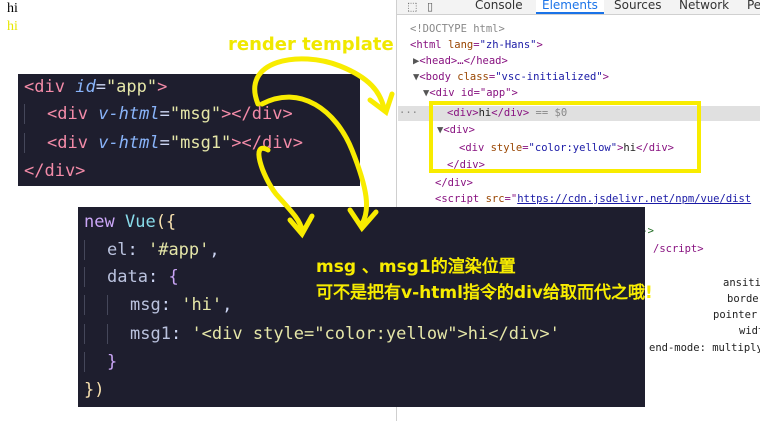 This screenshot has height=421, width=760. Describe the element at coordinates (484, 293) in the screenshot. I see `annotation-note-line2: 可不是把有v-html指令的div给取而代之哦!` at that location.